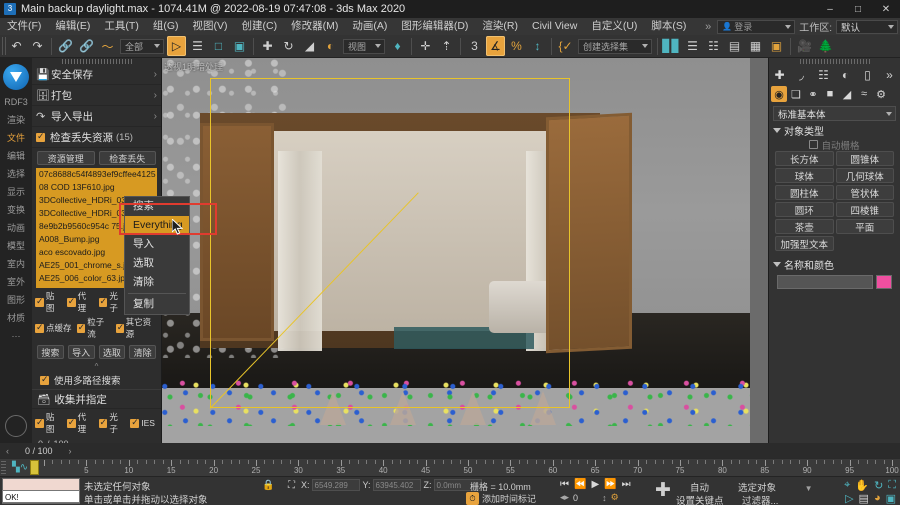 The width and height of the screenshot is (900, 505). I want to click on list-item: 07c8688c54f4893ef9cffee4125, so click(96, 174).